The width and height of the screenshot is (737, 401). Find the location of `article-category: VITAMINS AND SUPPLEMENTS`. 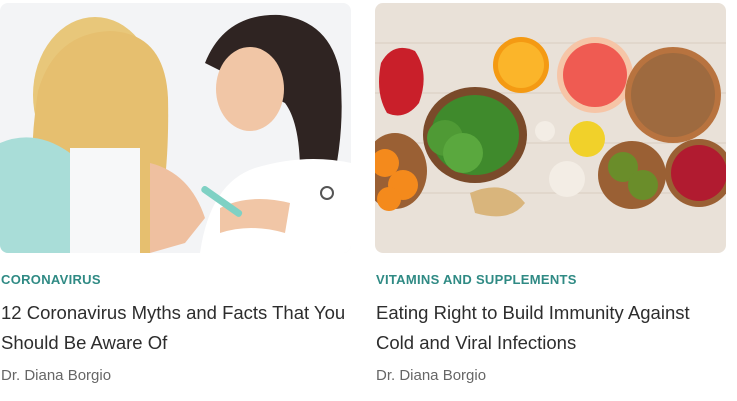

article-category: VITAMINS AND SUPPLEMENTS is located at coordinates (476, 279).